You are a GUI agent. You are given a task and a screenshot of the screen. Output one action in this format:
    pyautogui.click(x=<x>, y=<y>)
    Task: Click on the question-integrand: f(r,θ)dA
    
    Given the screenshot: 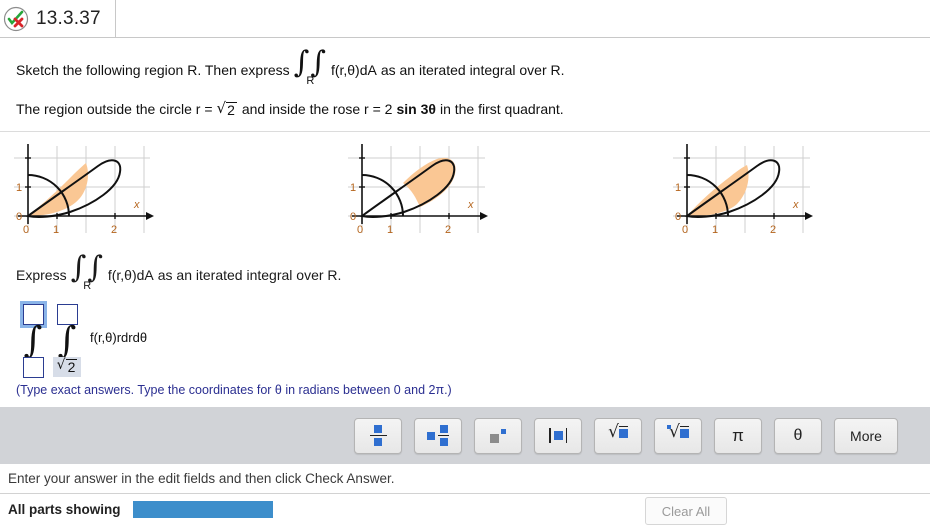 What is the action you would take?
    pyautogui.click(x=353, y=70)
    